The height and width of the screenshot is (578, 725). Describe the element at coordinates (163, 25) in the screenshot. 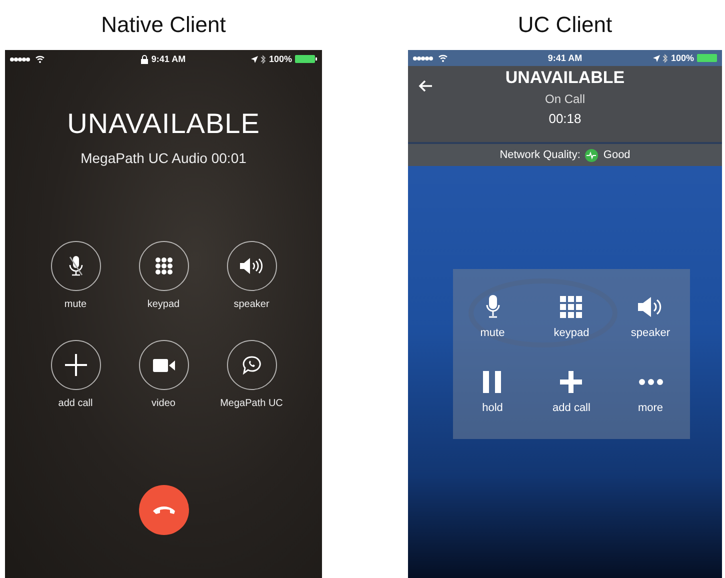

I see `column-heading: Native Client` at that location.